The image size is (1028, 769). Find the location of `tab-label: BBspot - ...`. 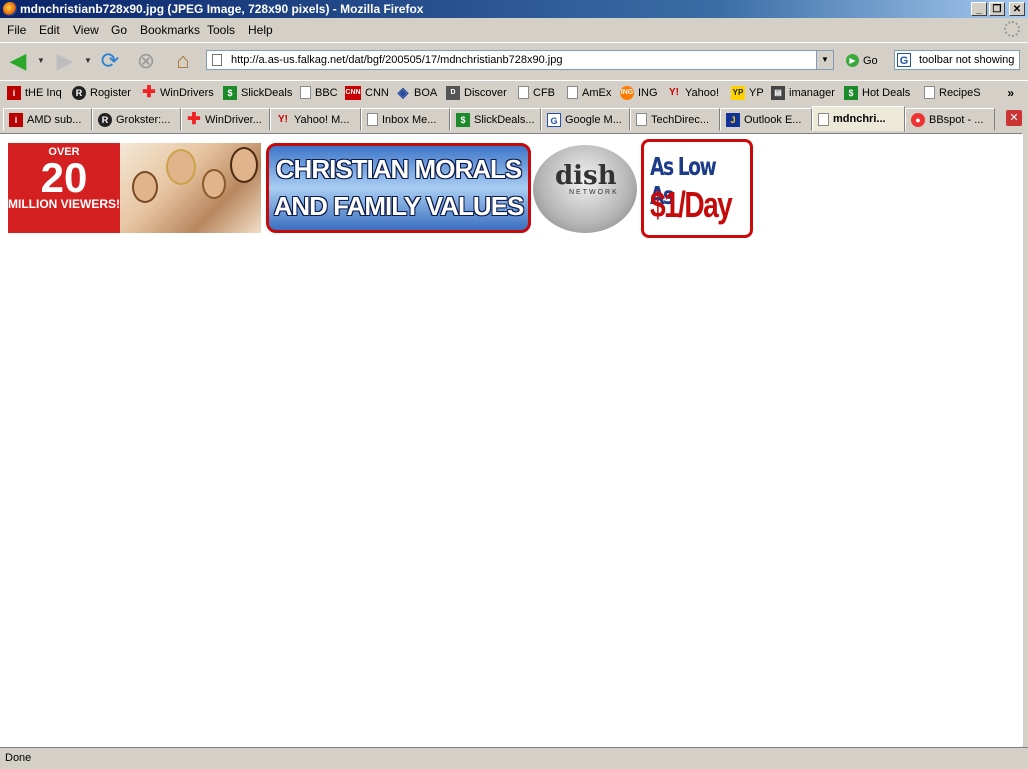

tab-label: BBspot - ... is located at coordinates (956, 119).